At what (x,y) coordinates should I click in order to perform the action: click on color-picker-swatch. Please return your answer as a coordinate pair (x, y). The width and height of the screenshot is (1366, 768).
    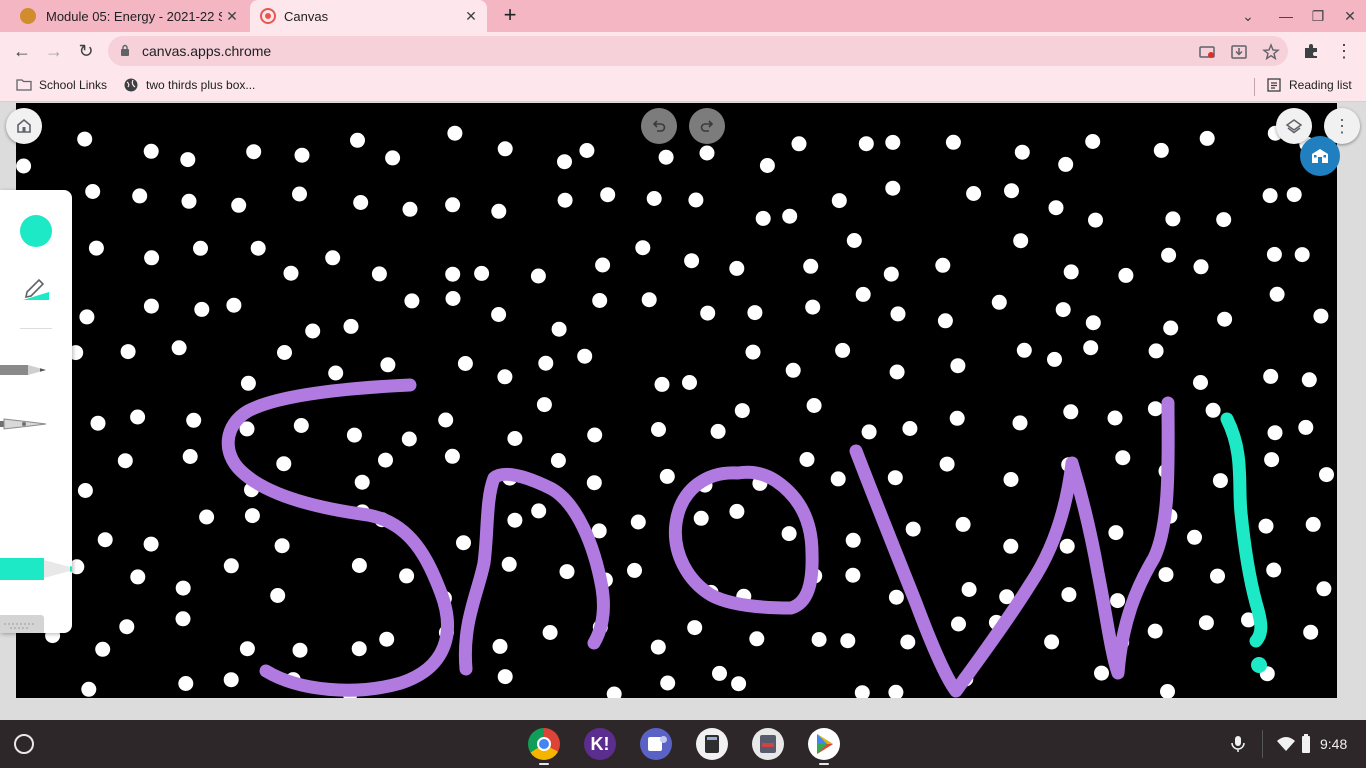
    Looking at the image, I should click on (36, 231).